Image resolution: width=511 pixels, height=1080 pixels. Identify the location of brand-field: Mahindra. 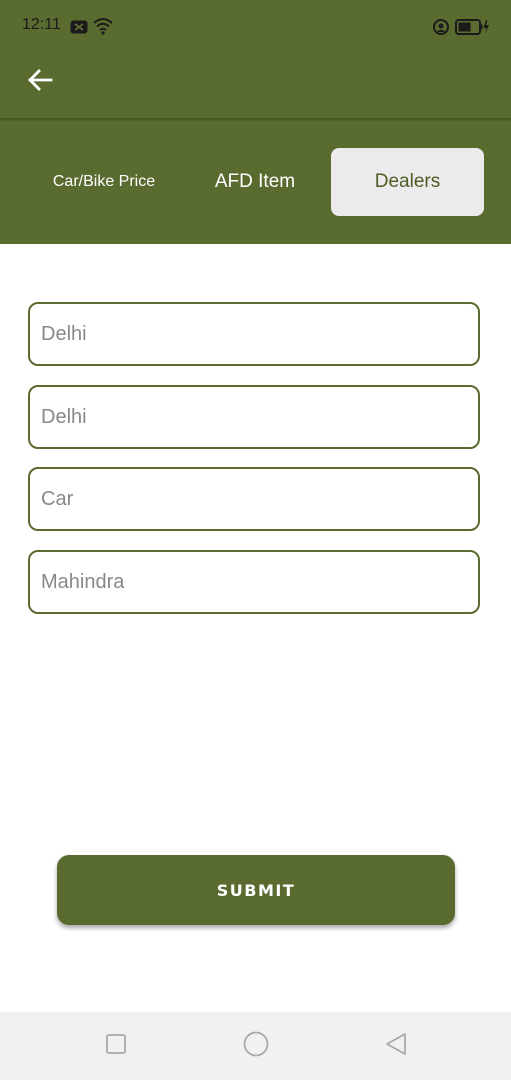
(254, 582).